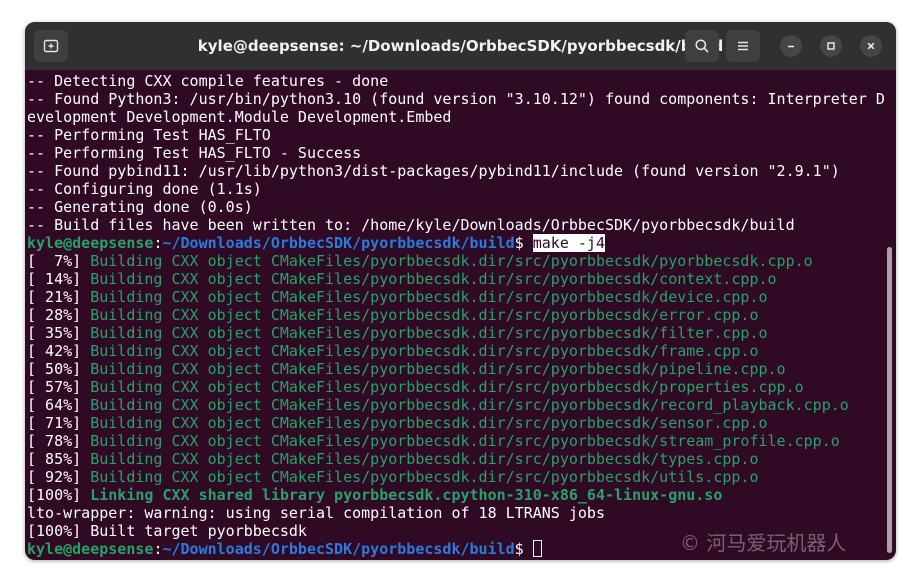 The image size is (921, 587). Describe the element at coordinates (59, 477) in the screenshot. I see `progress-percent: [ 92%]` at that location.